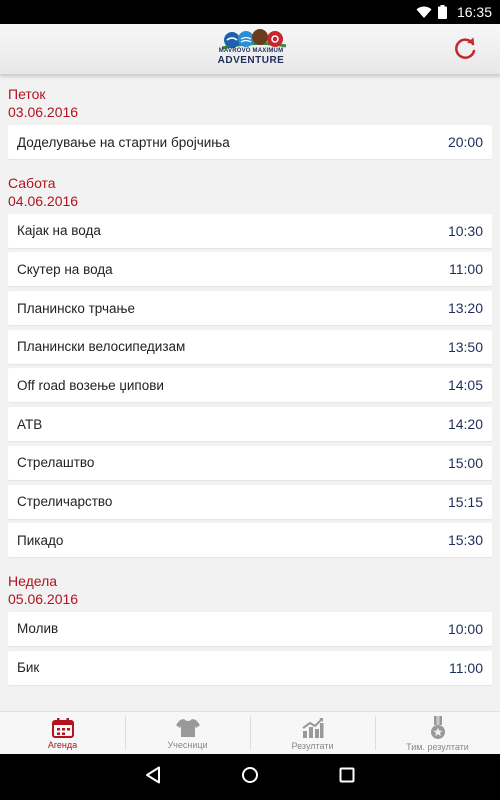 This screenshot has height=800, width=500. I want to click on event-time: 10:30, so click(465, 230).